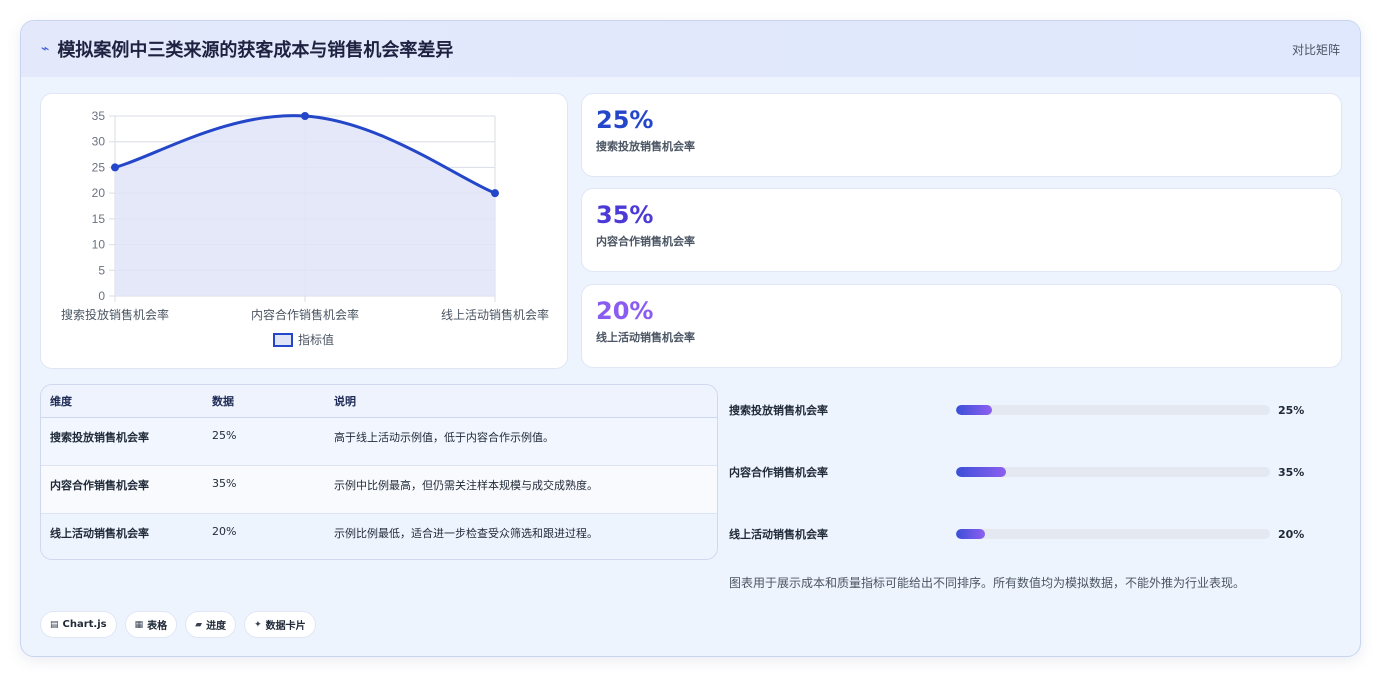 Image resolution: width=1381 pixels, height=678 pixels. What do you see at coordinates (122, 441) in the screenshot?
I see `table-cell: 搜索投放销售机会率` at bounding box center [122, 441].